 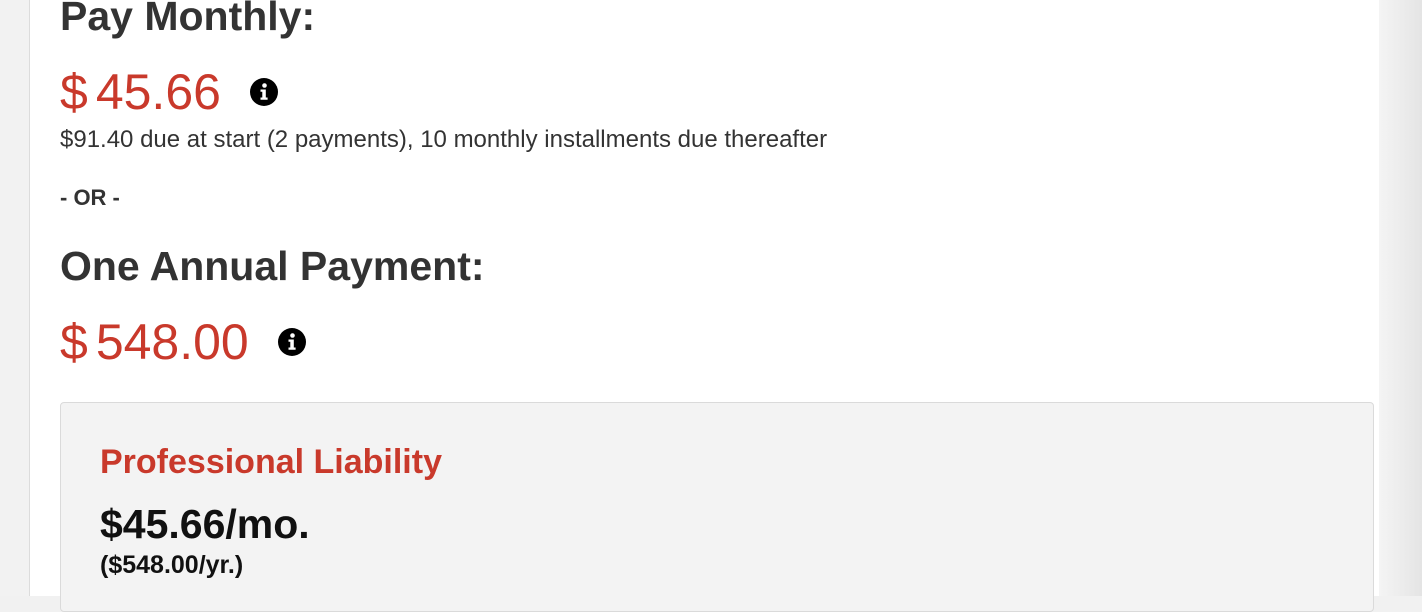 I want to click on annual-price-currency: $, so click(x=74, y=342).